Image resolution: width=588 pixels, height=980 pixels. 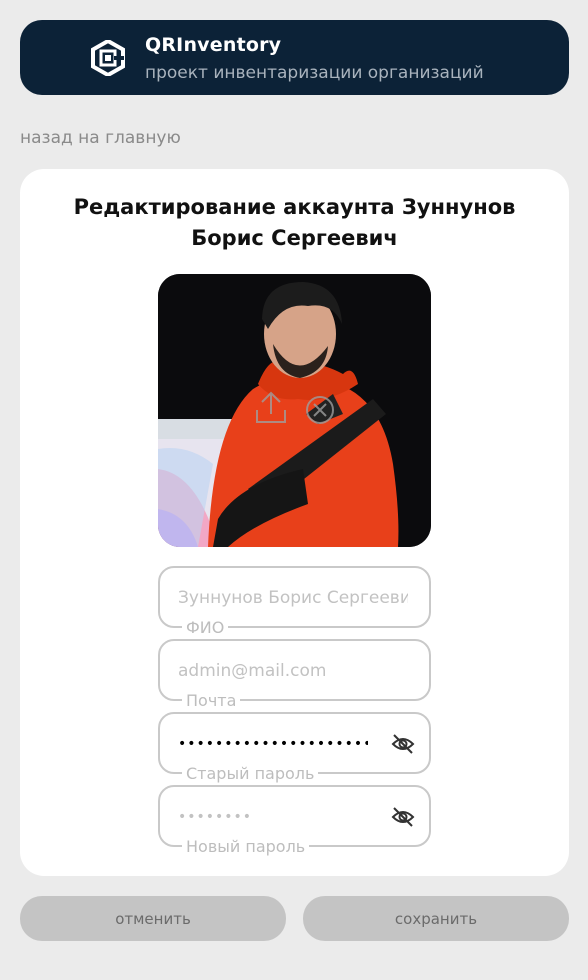 What do you see at coordinates (211, 701) in the screenshot?
I see `email-label: Почта` at bounding box center [211, 701].